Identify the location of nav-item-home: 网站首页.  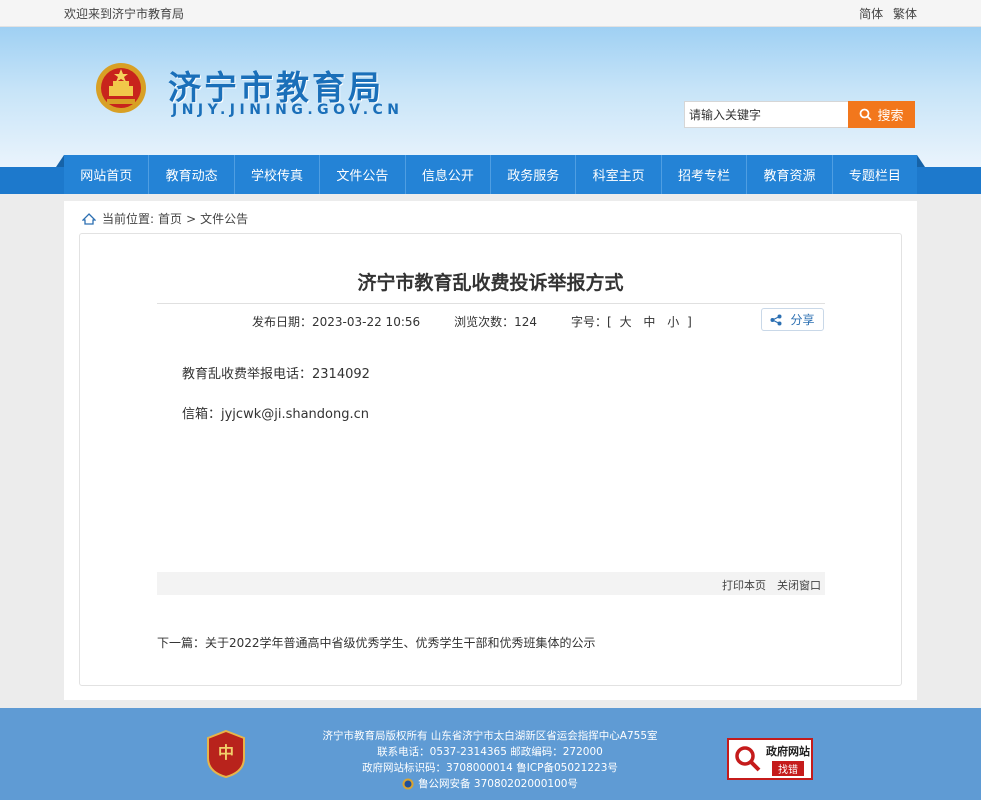
(107, 174).